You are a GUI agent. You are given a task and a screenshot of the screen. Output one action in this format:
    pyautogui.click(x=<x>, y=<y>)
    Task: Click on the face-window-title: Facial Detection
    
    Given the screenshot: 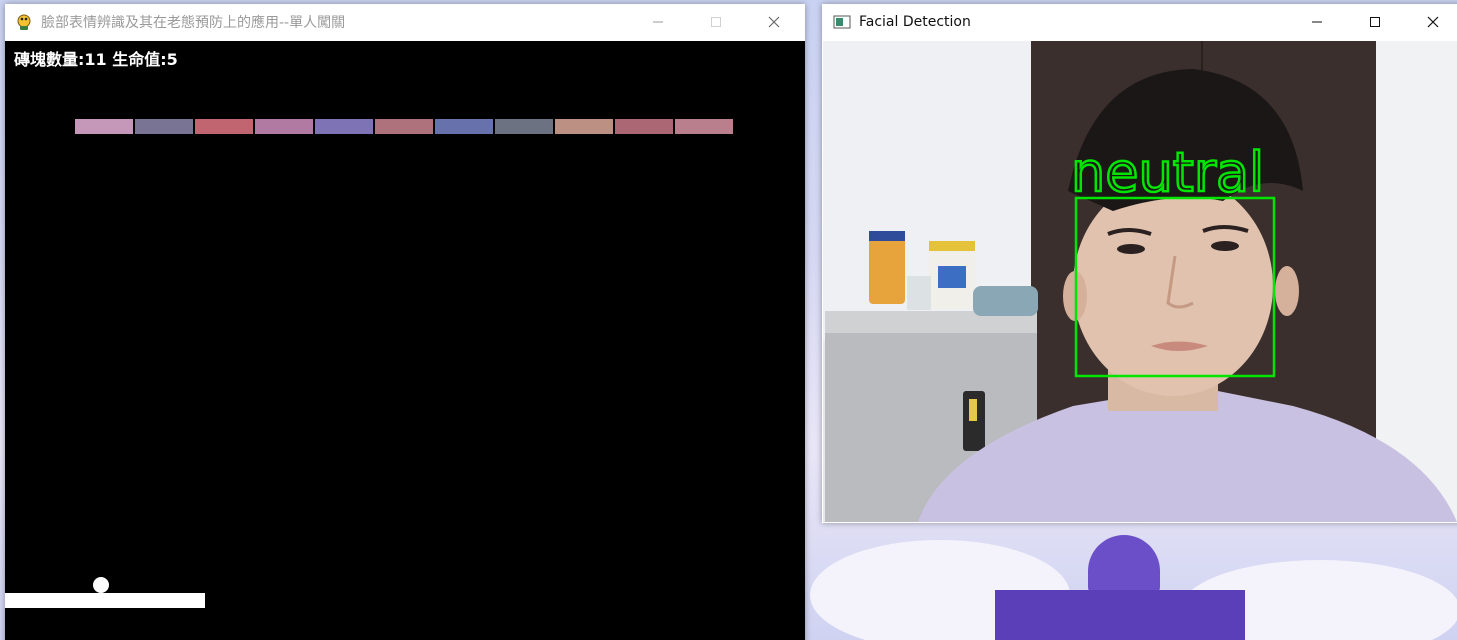 What is the action you would take?
    pyautogui.click(x=915, y=22)
    